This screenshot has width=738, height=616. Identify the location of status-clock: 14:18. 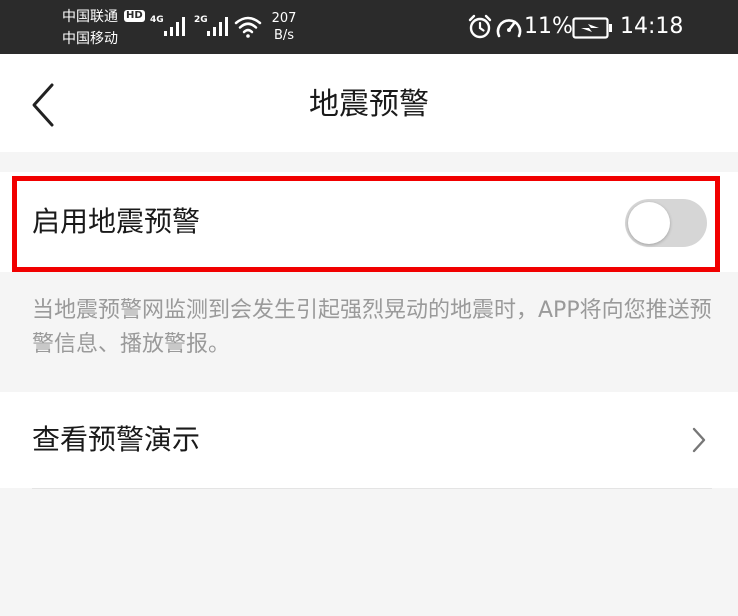
(652, 26).